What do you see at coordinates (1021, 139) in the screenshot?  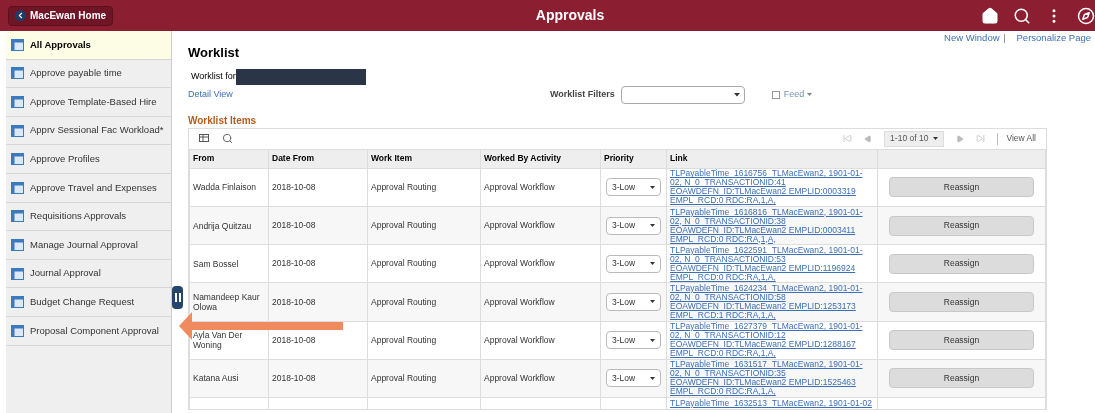 I see `view-all-link: View All` at bounding box center [1021, 139].